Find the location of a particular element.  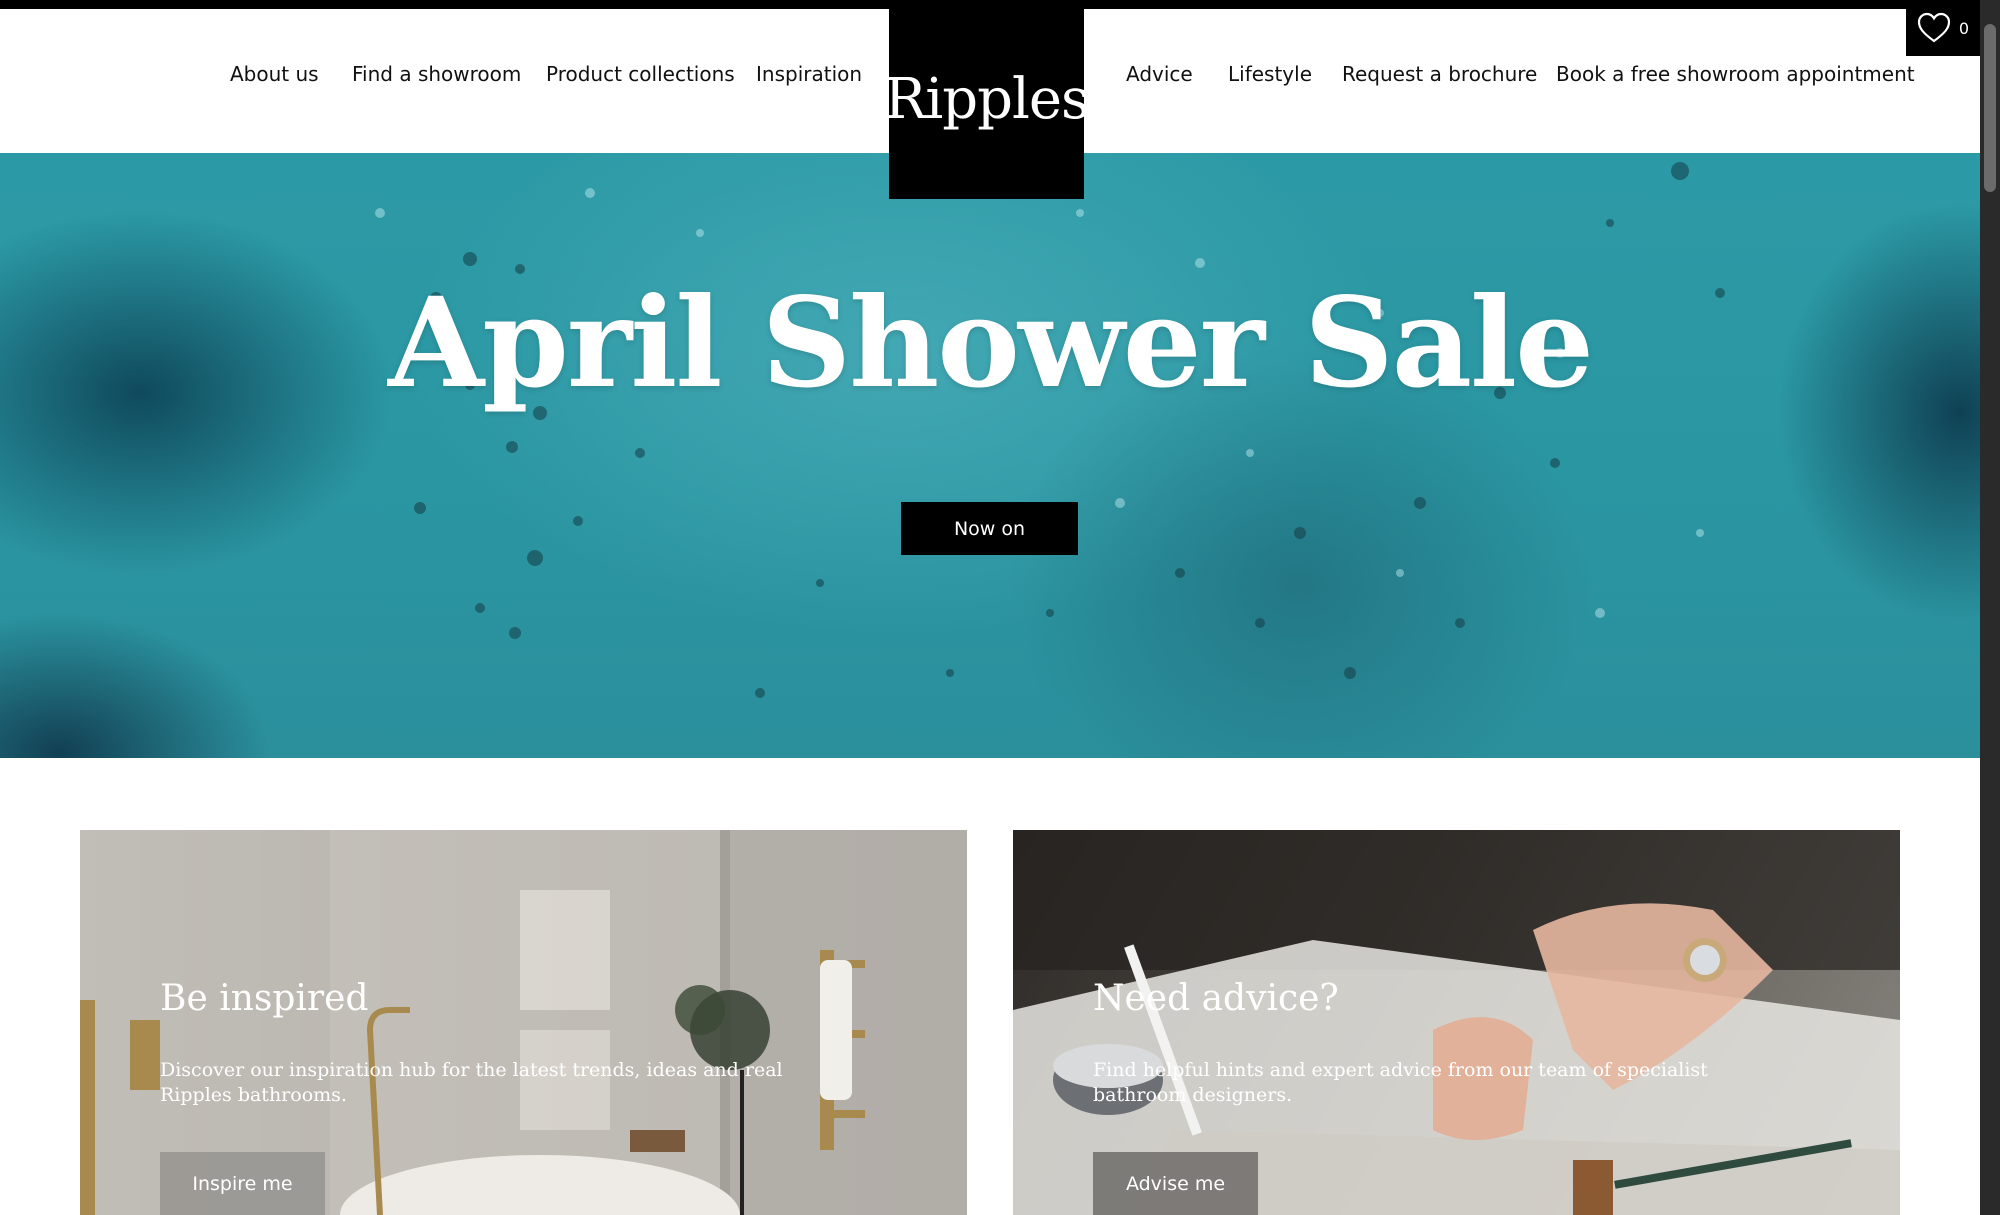

scrollbar-thumb is located at coordinates (1990, 108).